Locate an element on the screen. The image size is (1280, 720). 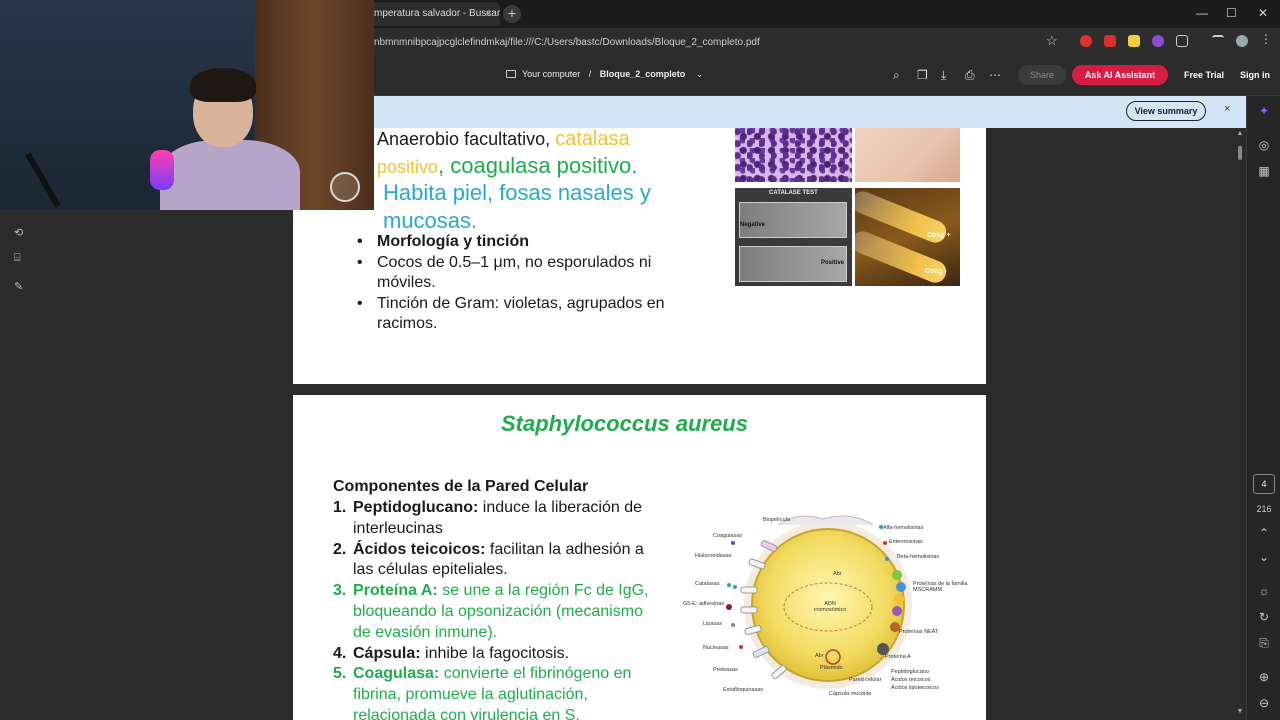
banner-close-icon: × is located at coordinates (1227, 109).